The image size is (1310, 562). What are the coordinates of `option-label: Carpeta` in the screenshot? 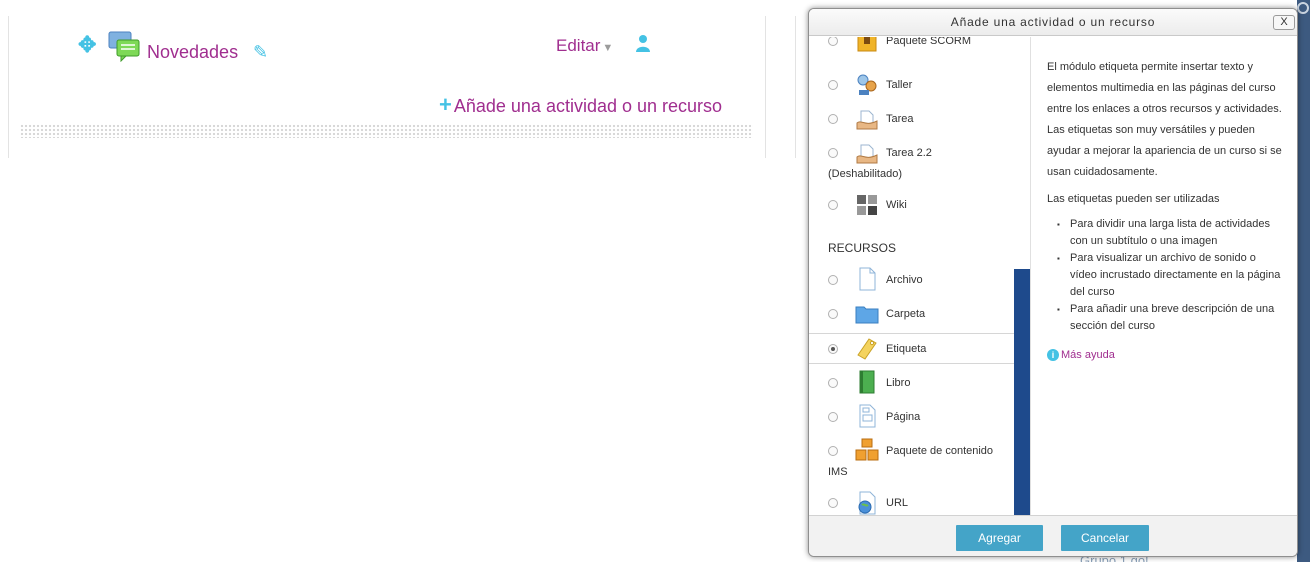 It's located at (906, 314).